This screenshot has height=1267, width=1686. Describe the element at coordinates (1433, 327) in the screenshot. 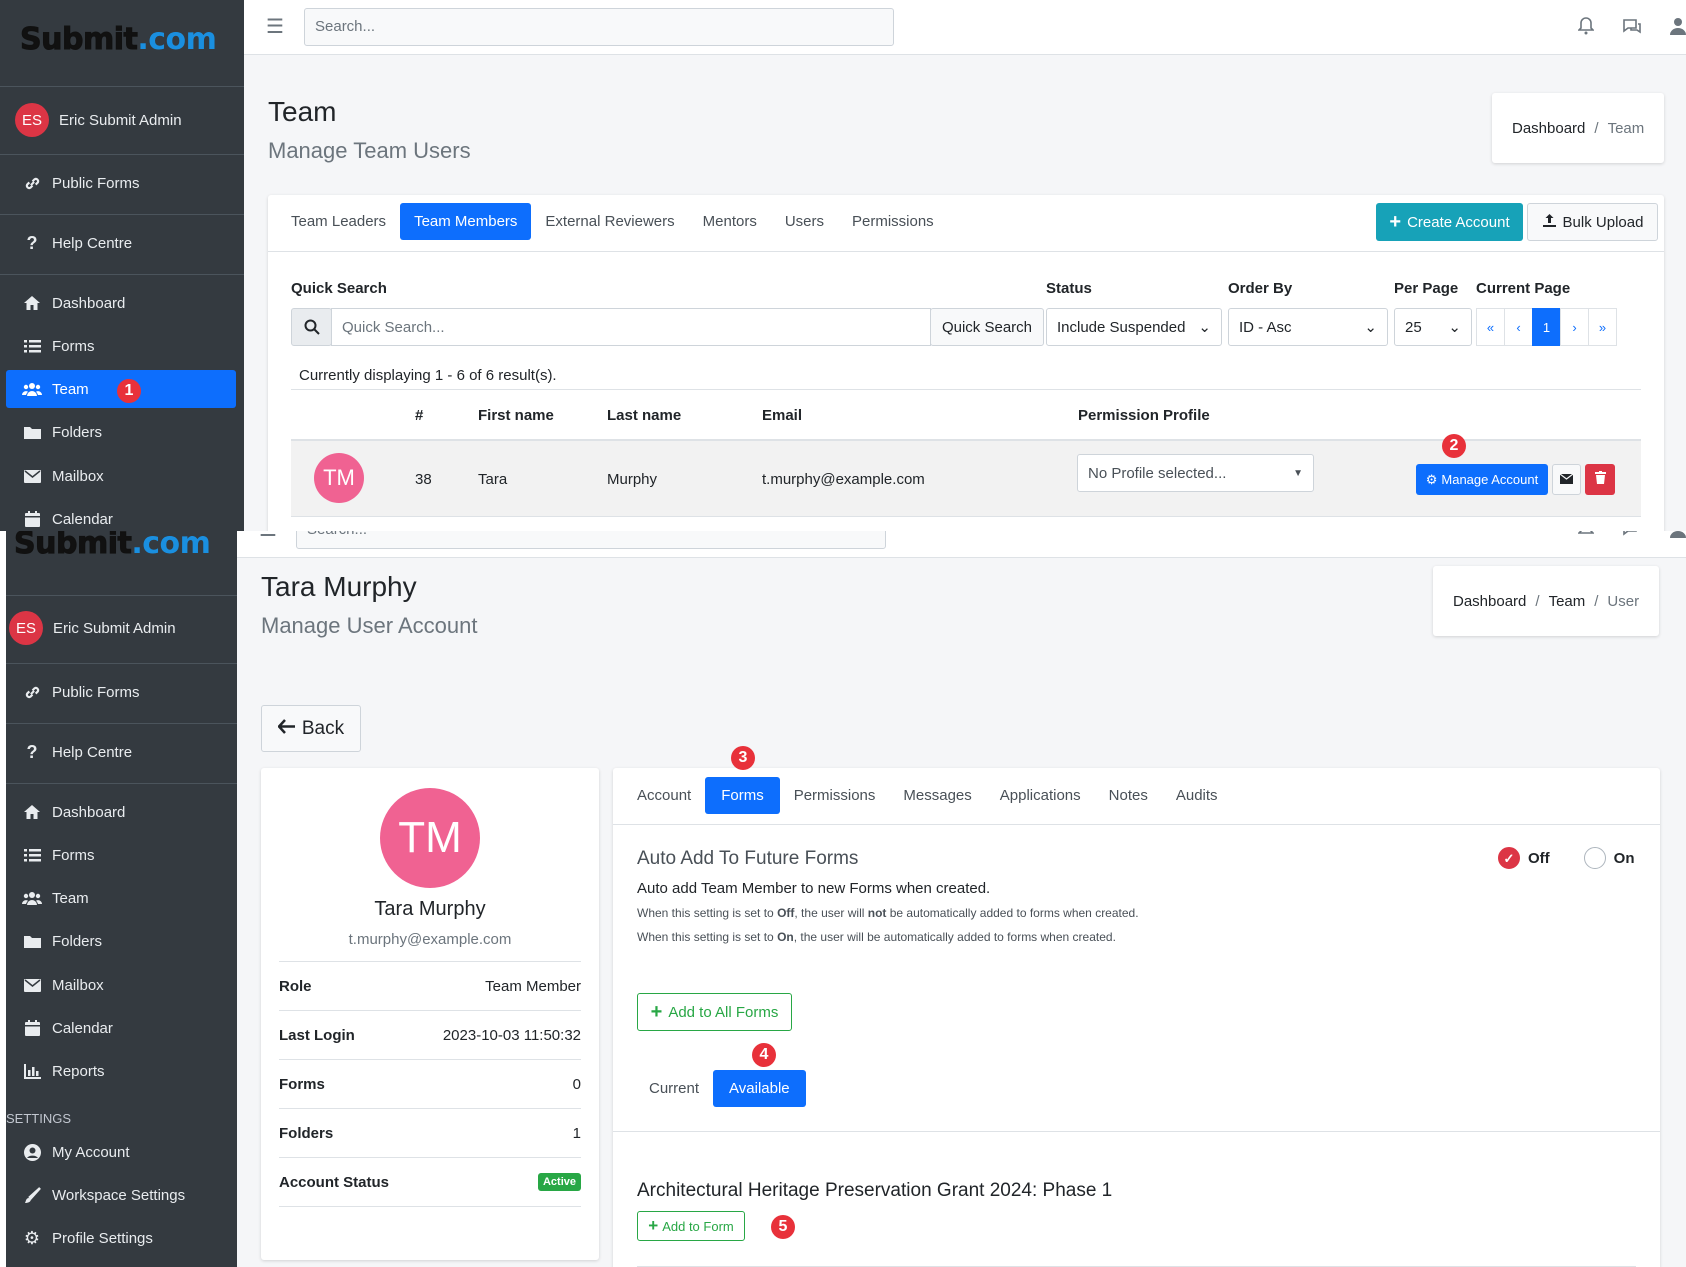

I see `per-page-select: 25 ⌄` at that location.